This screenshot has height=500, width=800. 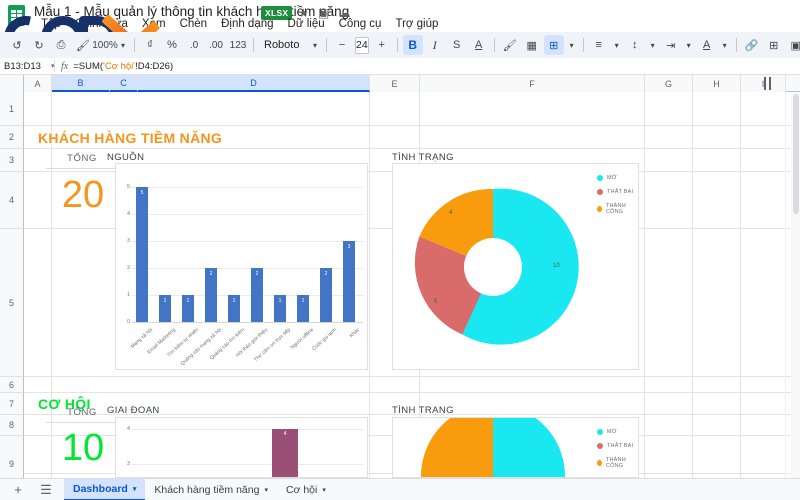 I want to click on valign-caret-icon: ▾, so click(x=653, y=45).